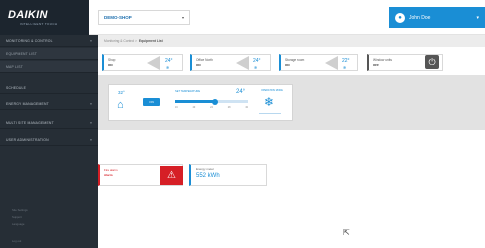 Image resolution: width=485 pixels, height=248 pixels. What do you see at coordinates (295, 60) in the screenshot?
I see `unit-name: Storage room` at bounding box center [295, 60].